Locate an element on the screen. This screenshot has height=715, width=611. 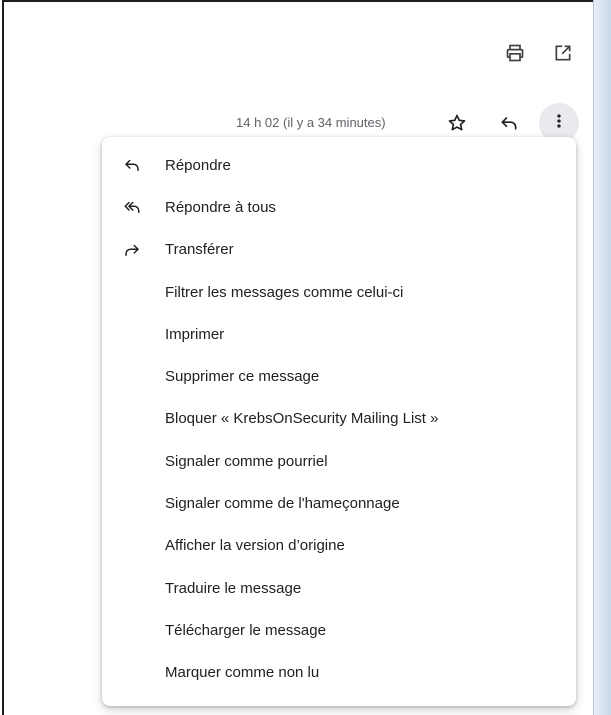
menu-item-label: Imprimer is located at coordinates (195, 334).